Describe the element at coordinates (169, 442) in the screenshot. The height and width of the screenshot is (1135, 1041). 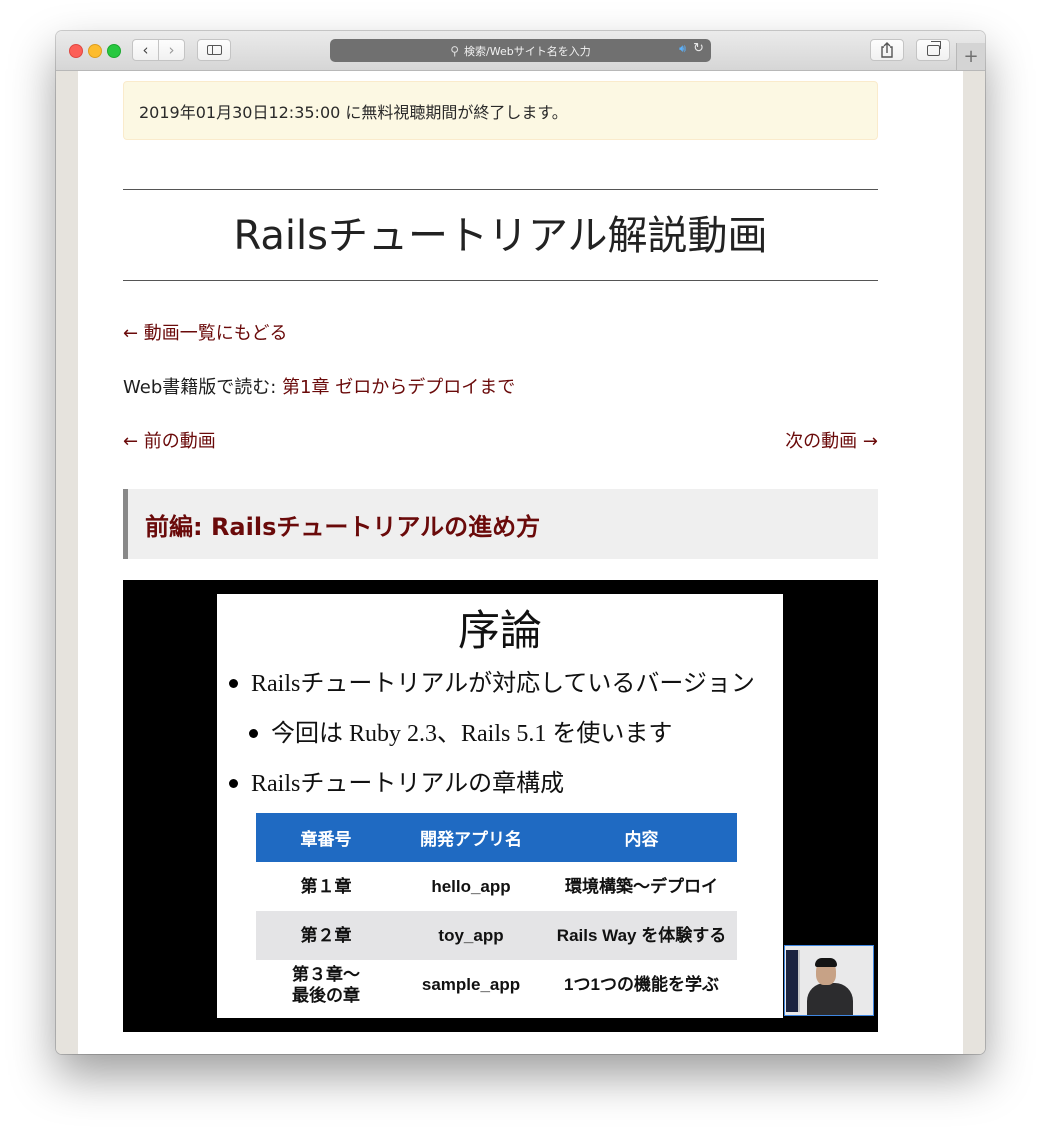
I see `previous-video-link: ← 前の動画` at that location.